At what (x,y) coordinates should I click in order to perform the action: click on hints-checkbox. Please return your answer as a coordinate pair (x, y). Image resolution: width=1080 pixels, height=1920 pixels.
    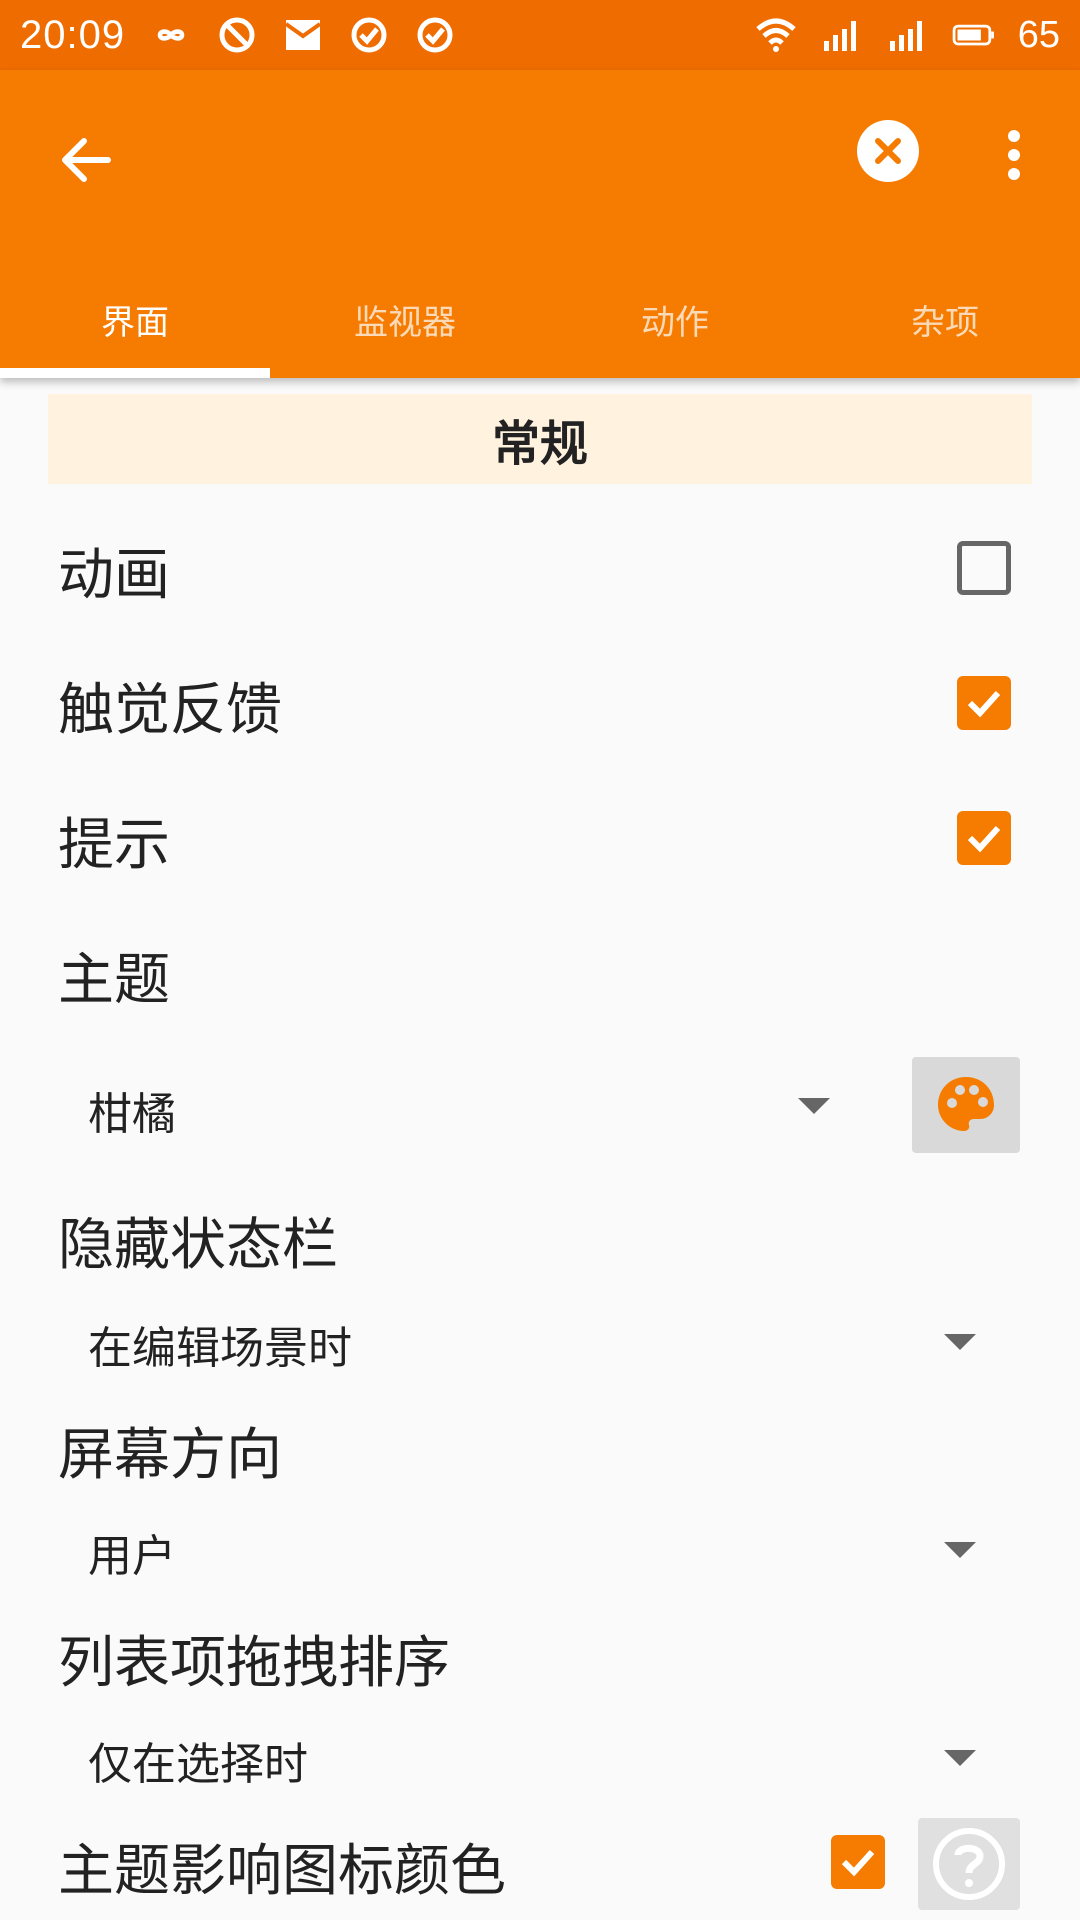
    Looking at the image, I should click on (984, 838).